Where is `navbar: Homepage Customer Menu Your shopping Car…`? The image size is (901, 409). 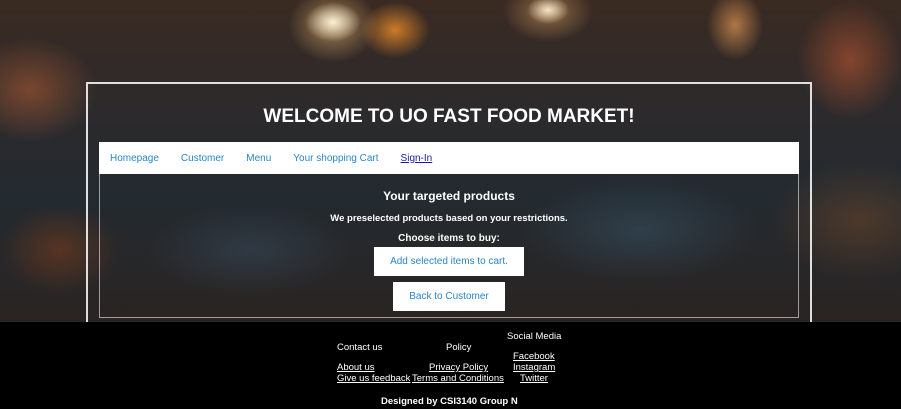 navbar: Homepage Customer Menu Your shopping Car… is located at coordinates (449, 158).